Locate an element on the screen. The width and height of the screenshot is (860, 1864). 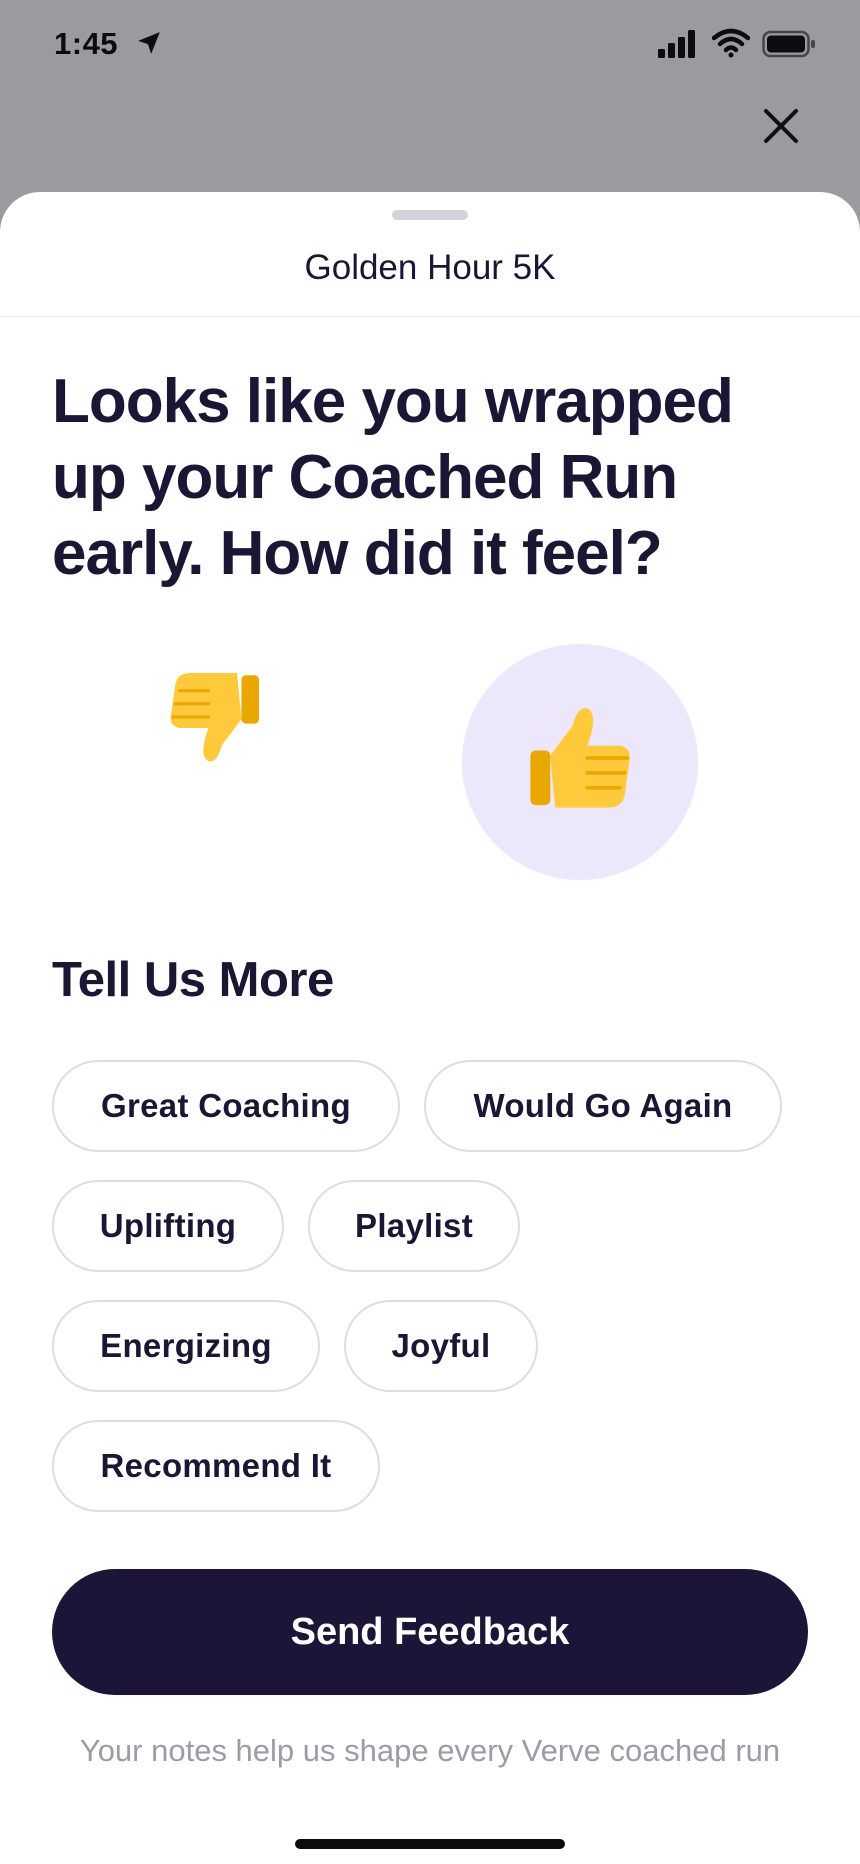
location-arrow-icon is located at coordinates (149, 43).